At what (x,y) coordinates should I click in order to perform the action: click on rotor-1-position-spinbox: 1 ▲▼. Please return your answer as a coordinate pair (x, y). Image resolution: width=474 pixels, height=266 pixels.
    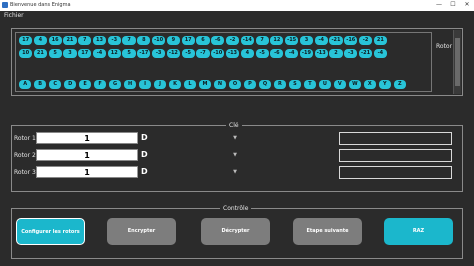
    Looking at the image, I should click on (91, 138).